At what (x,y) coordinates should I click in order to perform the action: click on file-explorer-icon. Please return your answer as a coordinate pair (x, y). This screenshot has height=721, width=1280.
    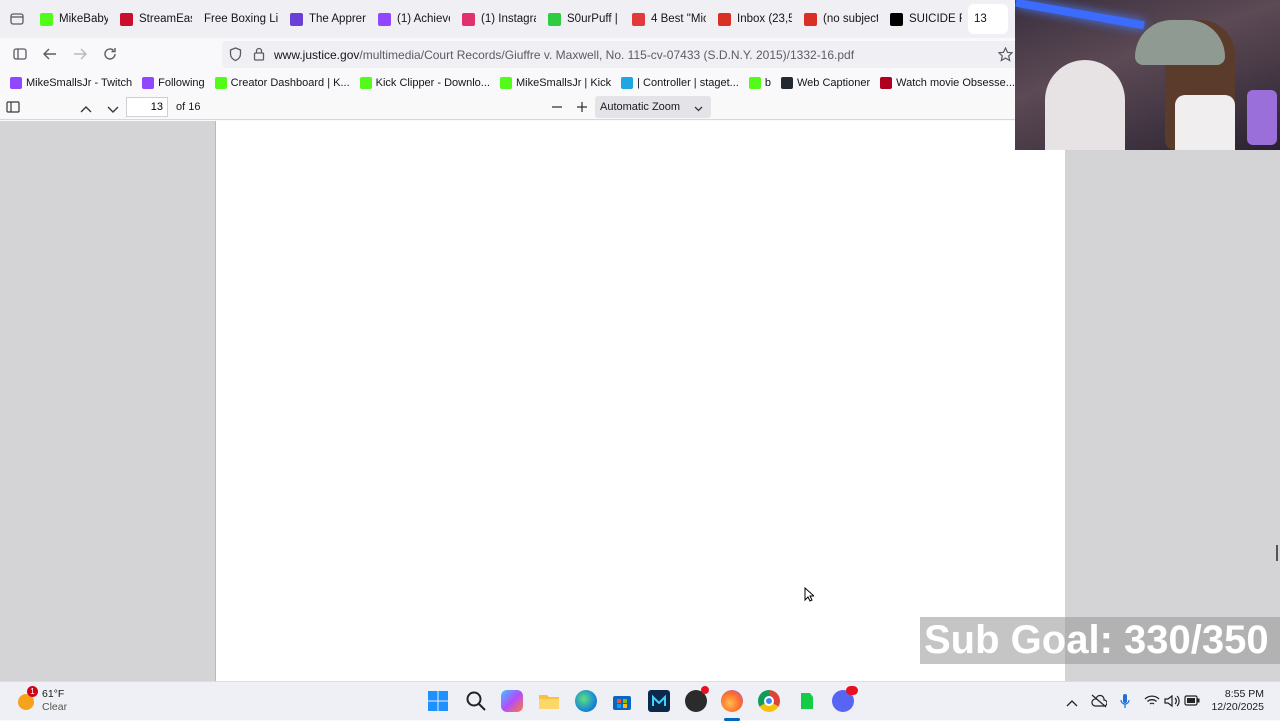
    Looking at the image, I should click on (549, 701).